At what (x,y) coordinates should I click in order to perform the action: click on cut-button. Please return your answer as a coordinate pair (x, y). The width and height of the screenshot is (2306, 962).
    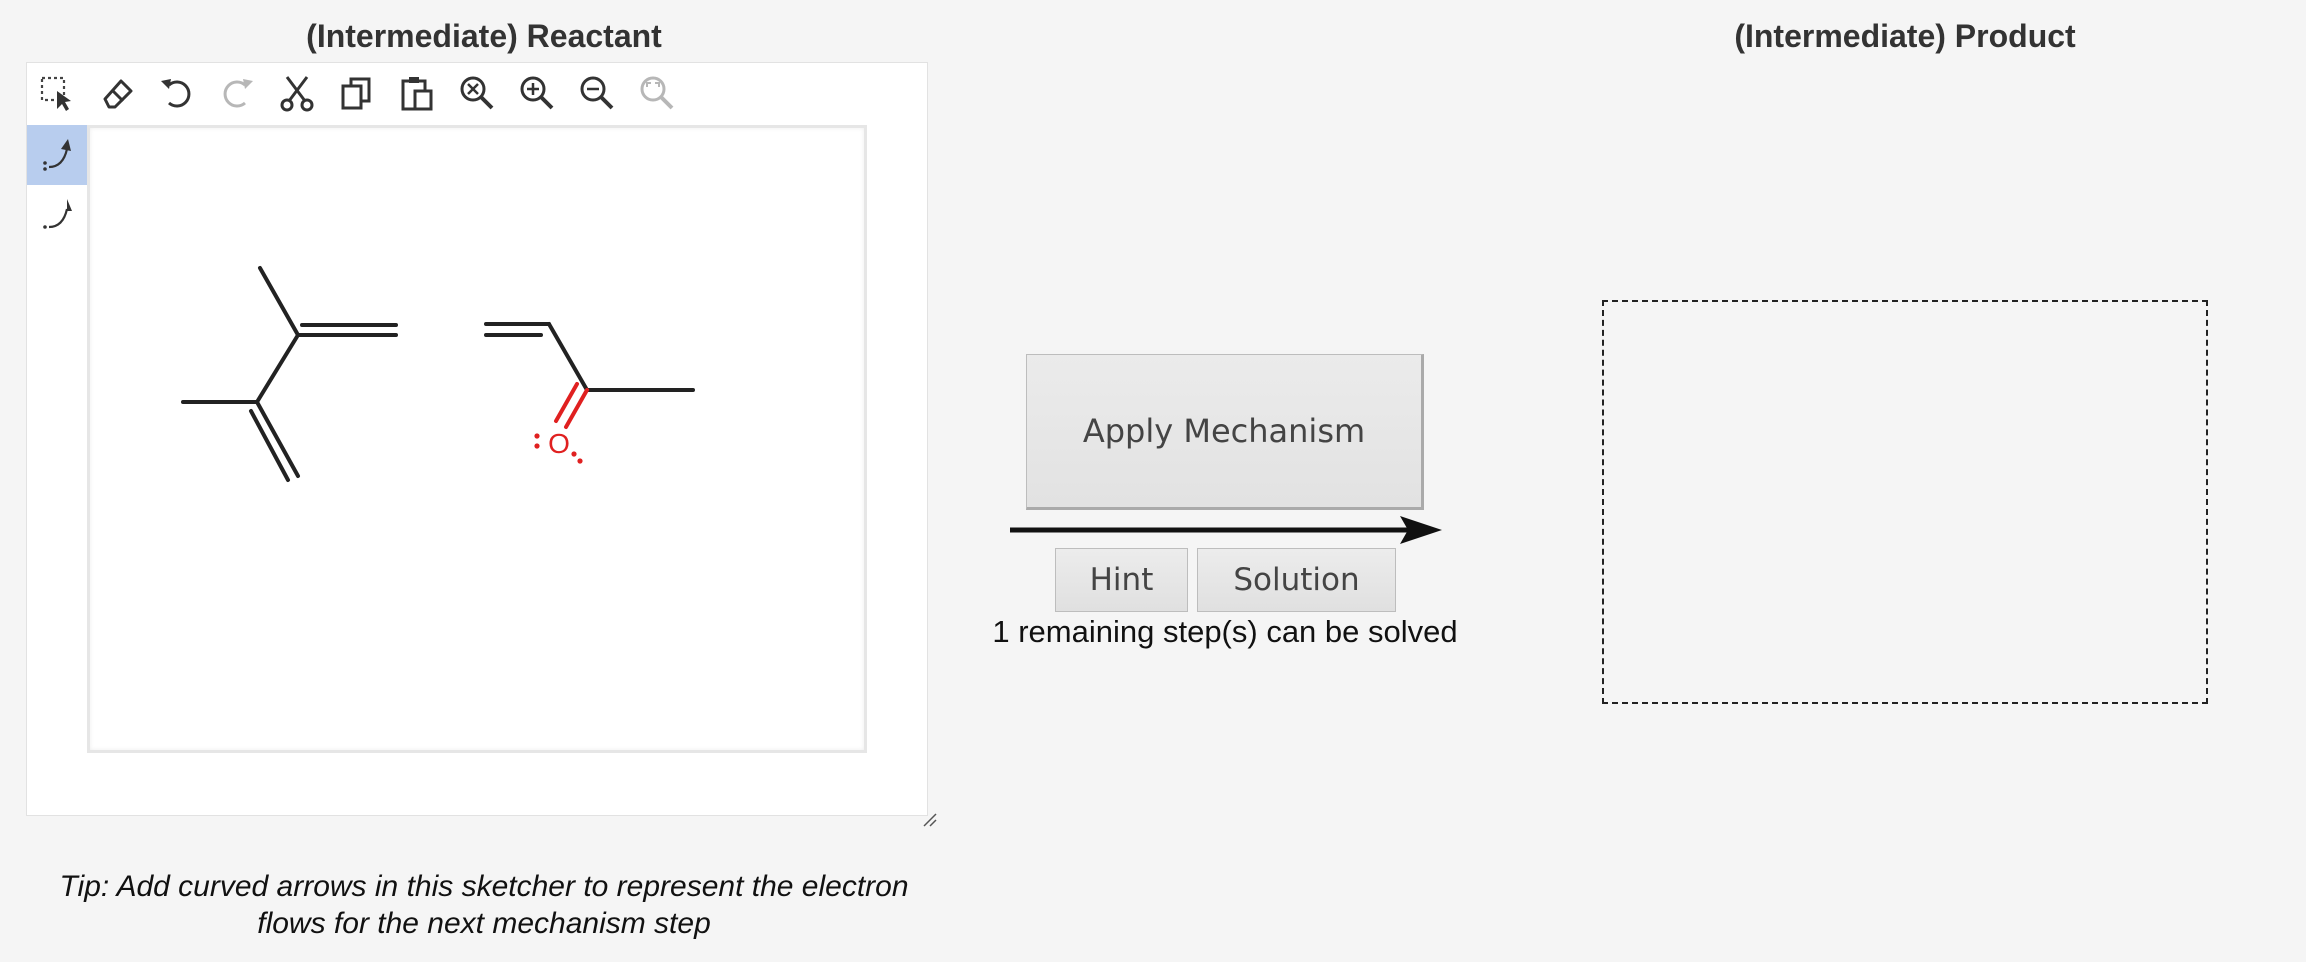
    Looking at the image, I should click on (297, 93).